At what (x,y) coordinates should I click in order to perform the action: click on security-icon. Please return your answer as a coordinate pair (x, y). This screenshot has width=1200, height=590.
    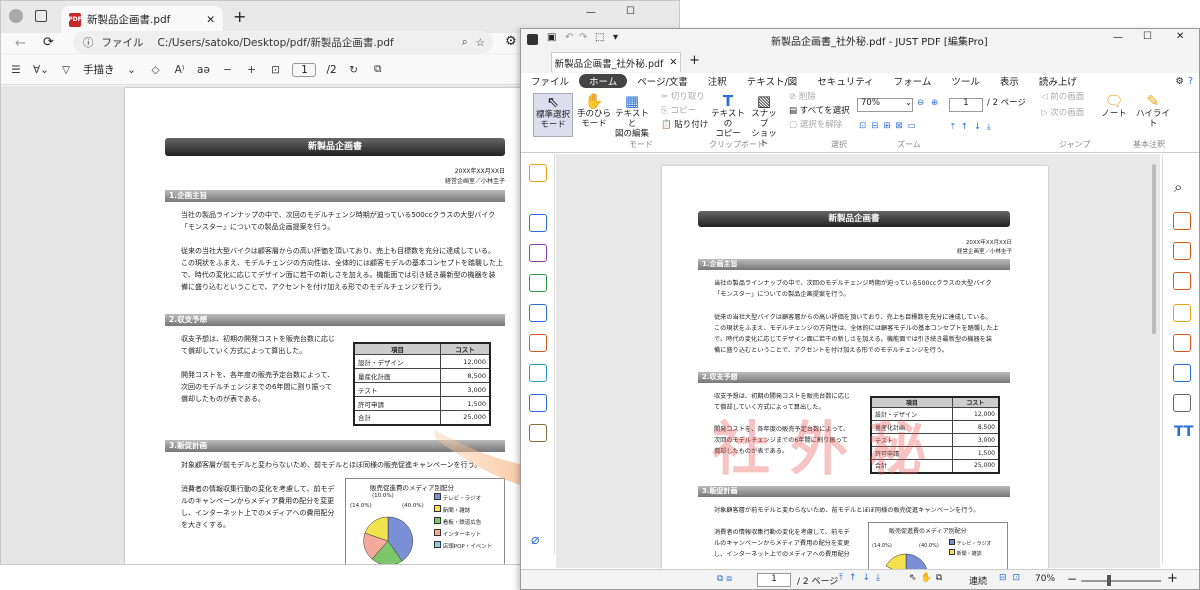
    Looking at the image, I should click on (538, 343).